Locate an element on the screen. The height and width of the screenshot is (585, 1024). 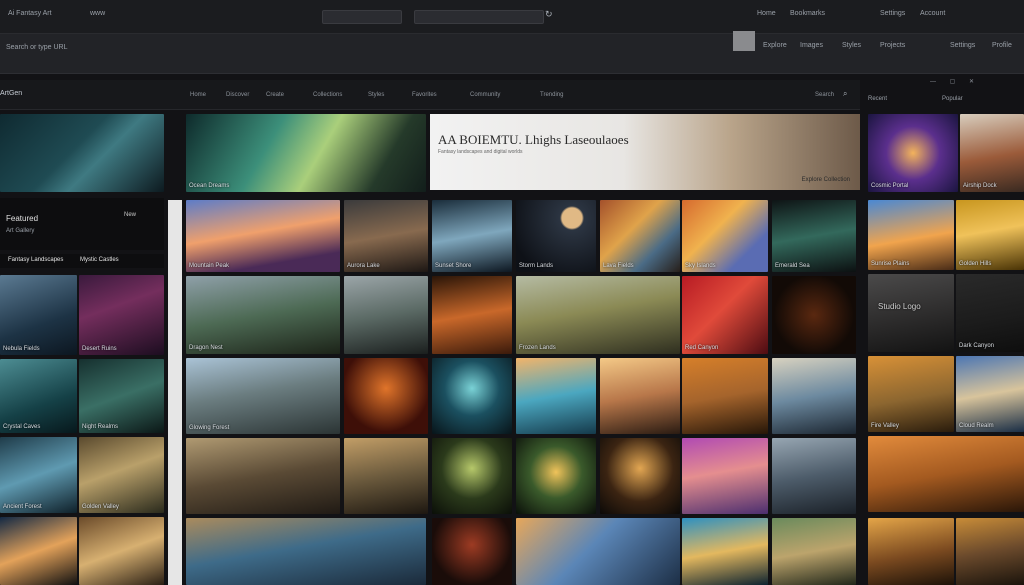
nav-item-collections: Collections is located at coordinates (327, 95).